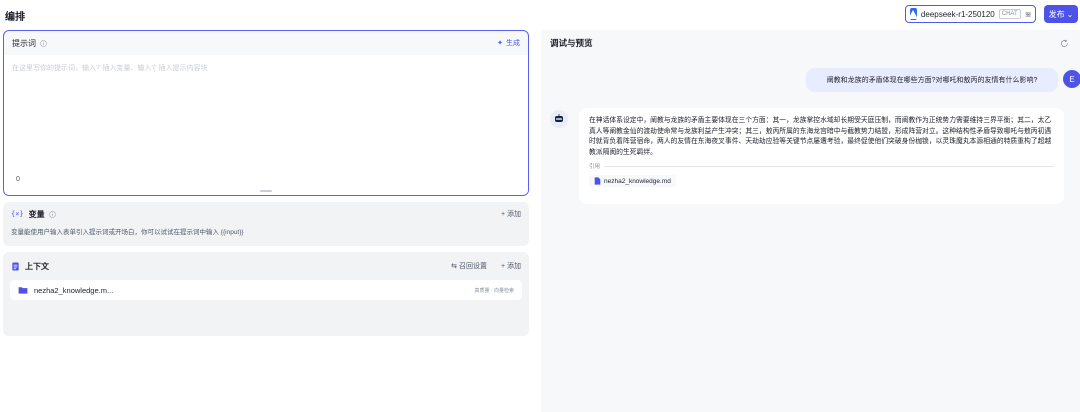  Describe the element at coordinates (511, 214) in the screenshot. I see `add-variable-button: + 添加` at that location.